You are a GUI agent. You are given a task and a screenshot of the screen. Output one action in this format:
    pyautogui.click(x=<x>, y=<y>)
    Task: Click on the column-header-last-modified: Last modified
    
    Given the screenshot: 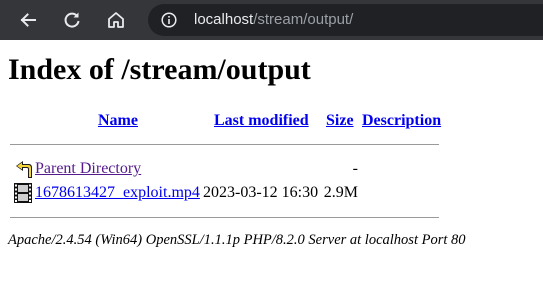 What is the action you would take?
    pyautogui.click(x=261, y=121)
    